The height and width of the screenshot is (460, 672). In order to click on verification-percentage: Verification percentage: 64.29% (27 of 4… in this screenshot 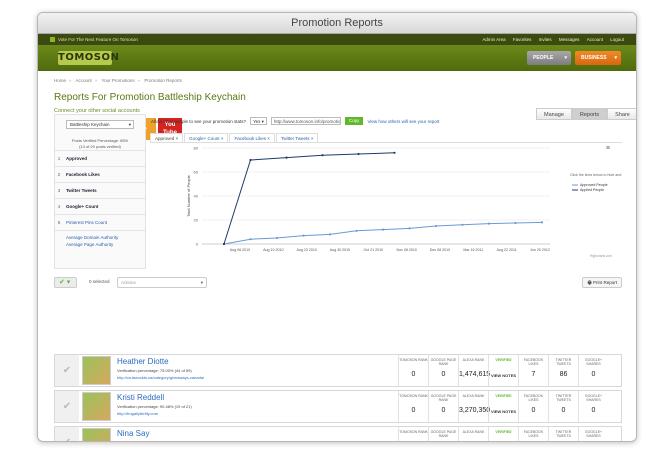, I will do `click(154, 440)`.